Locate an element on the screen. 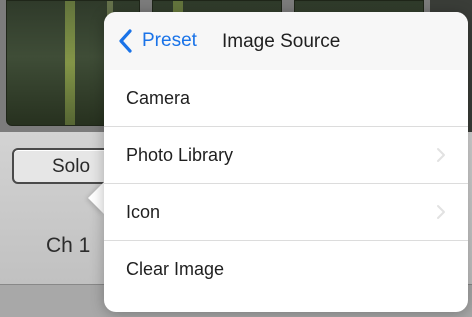  back-button: Preset is located at coordinates (156, 41).